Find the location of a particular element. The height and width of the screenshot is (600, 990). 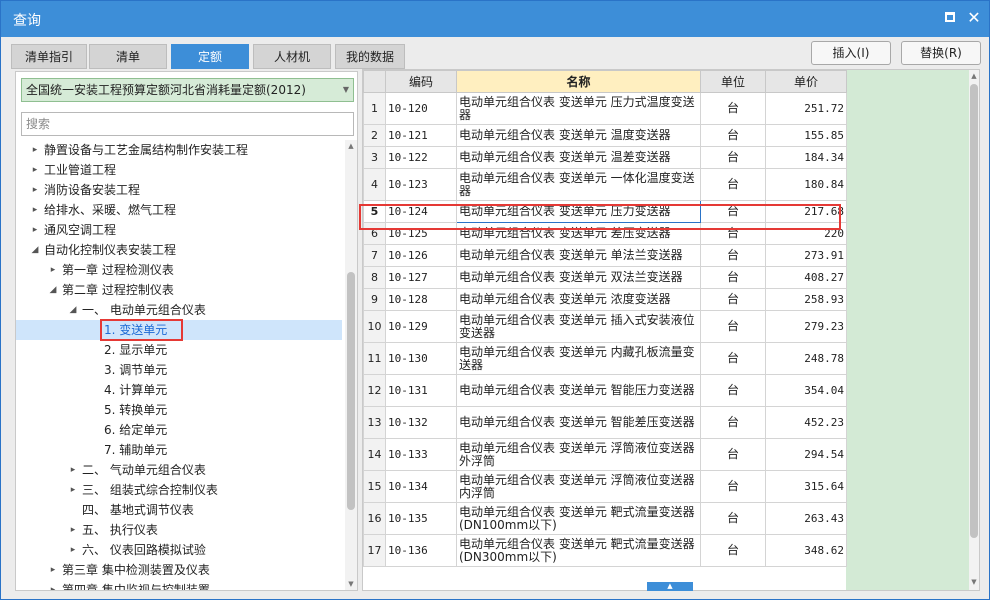

tree-item: ▸ 给排水、采暖、燃气工程 is located at coordinates (179, 210).